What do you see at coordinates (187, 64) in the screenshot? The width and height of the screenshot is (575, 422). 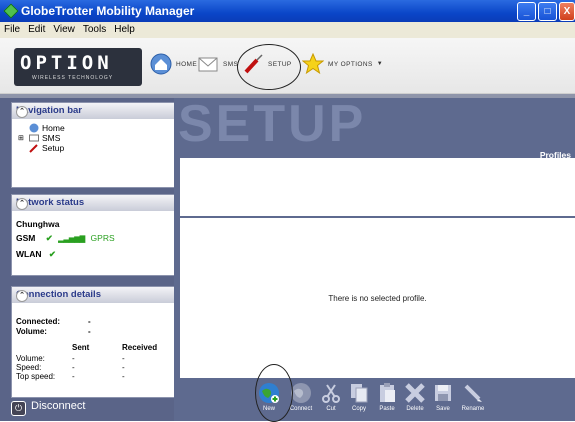 I see `home-label: Home` at bounding box center [187, 64].